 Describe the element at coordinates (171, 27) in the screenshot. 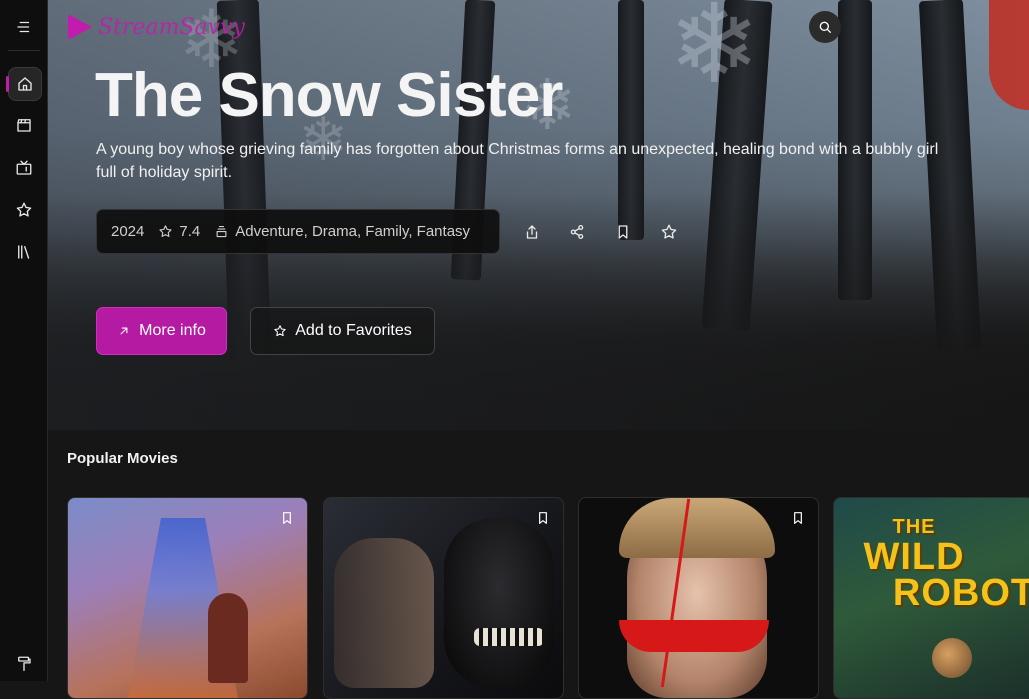

I see `brand-name: StreamSavvy` at that location.